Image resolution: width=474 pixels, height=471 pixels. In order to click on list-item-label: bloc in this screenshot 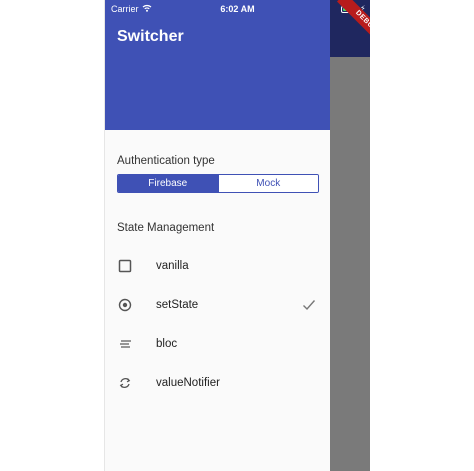, I will do `click(167, 344)`.